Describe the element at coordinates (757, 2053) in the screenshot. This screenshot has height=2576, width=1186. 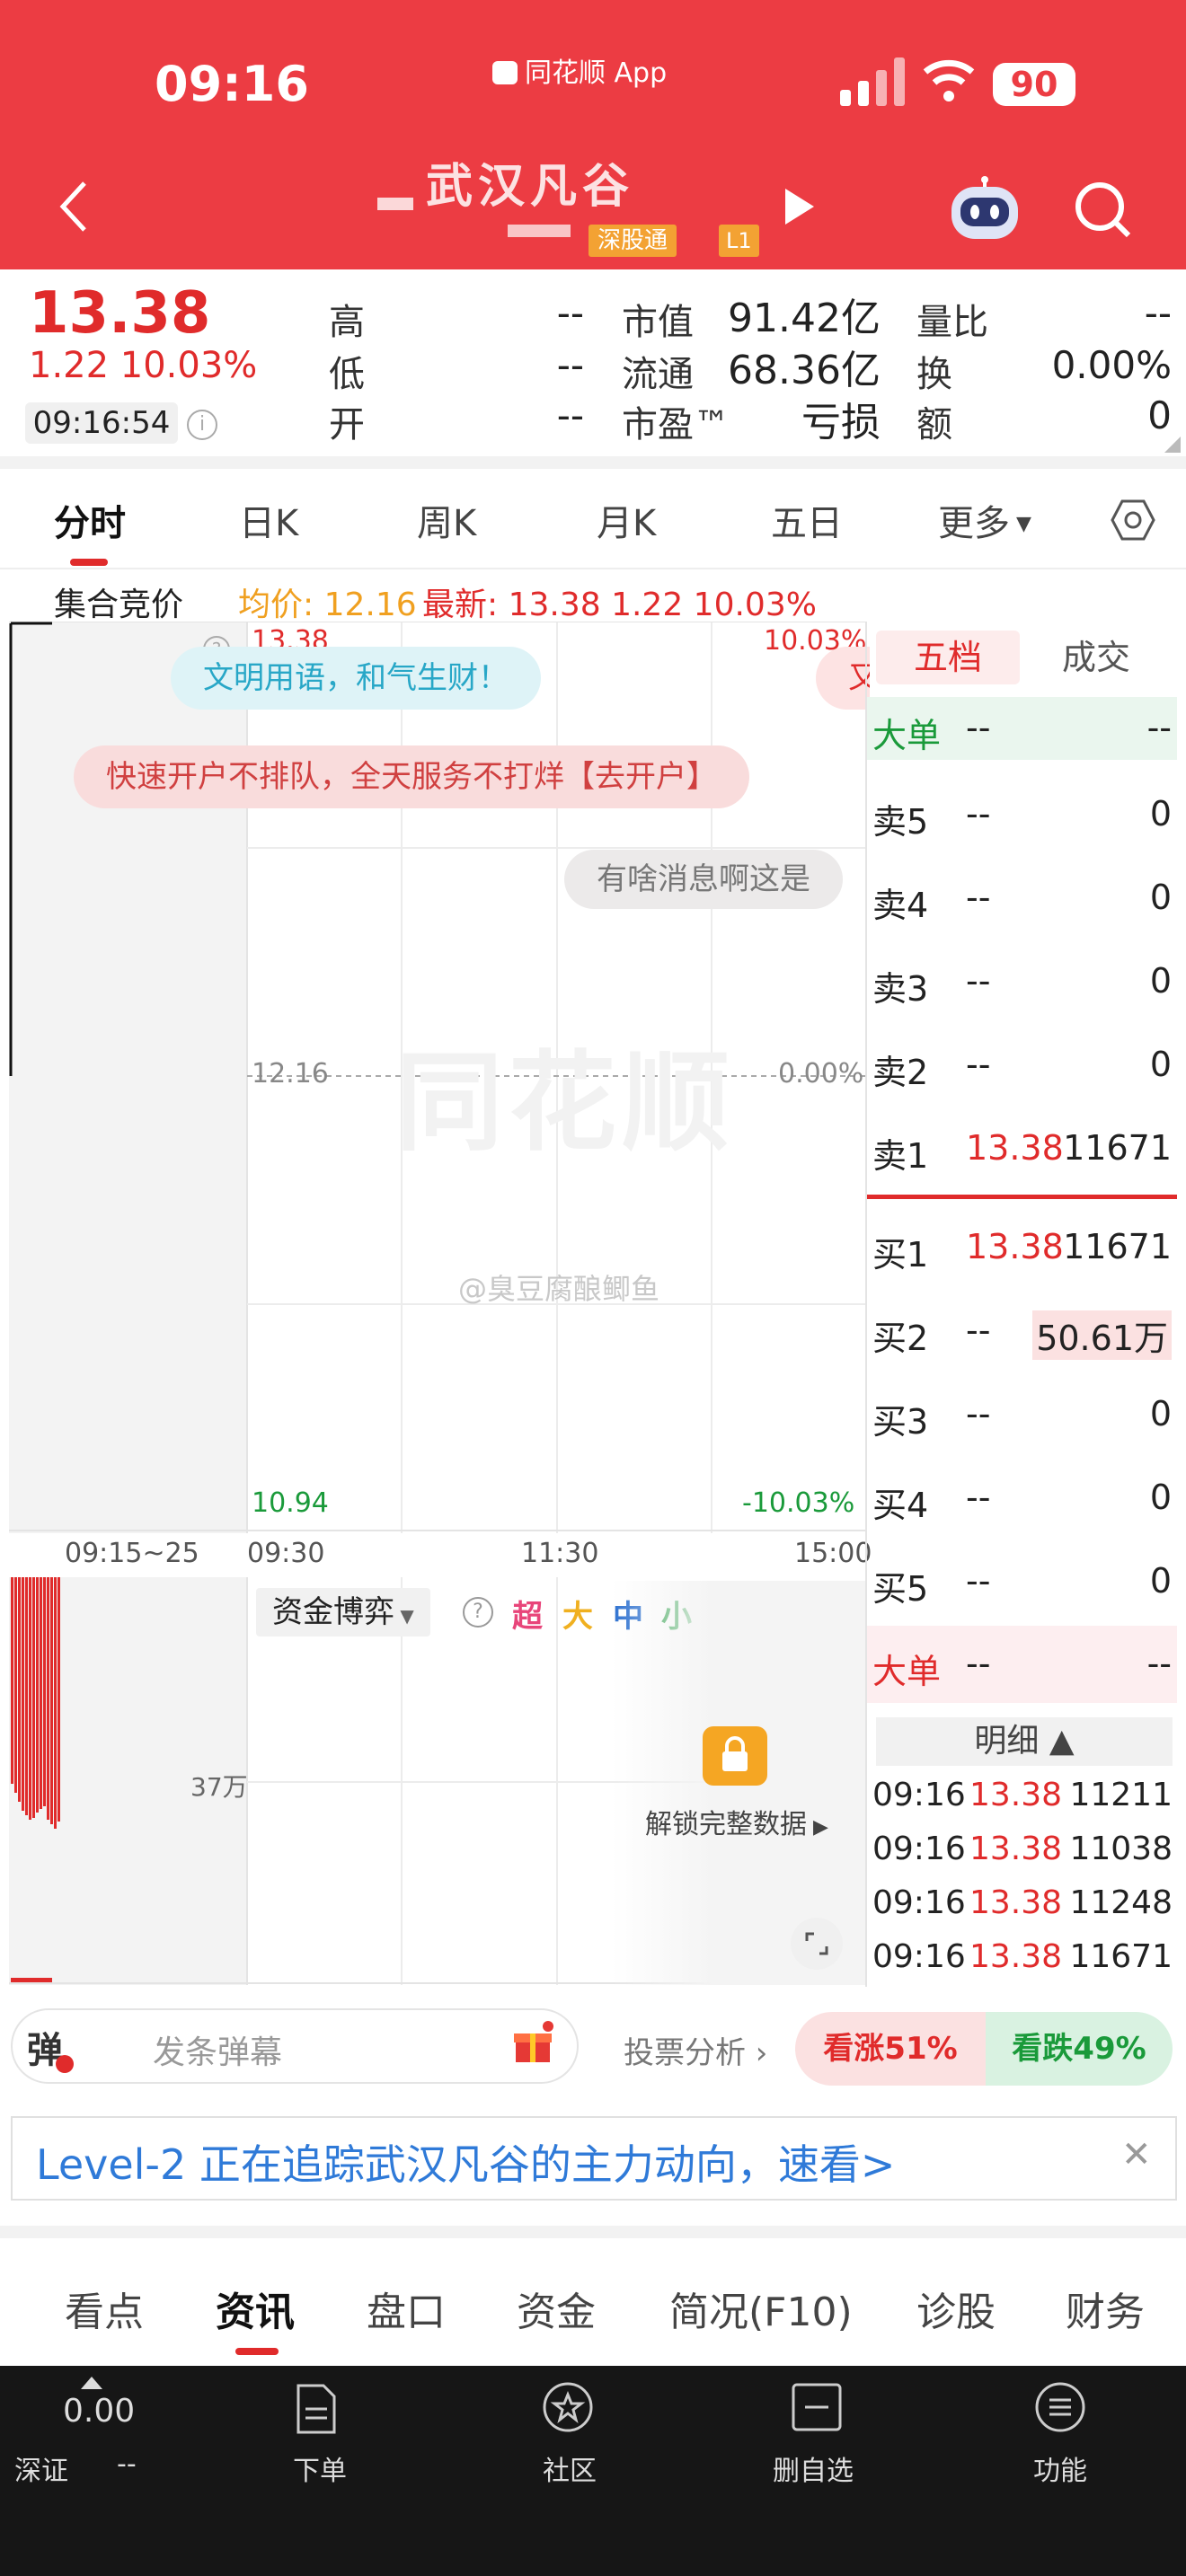
I see `chevron-right-icon: ›` at that location.